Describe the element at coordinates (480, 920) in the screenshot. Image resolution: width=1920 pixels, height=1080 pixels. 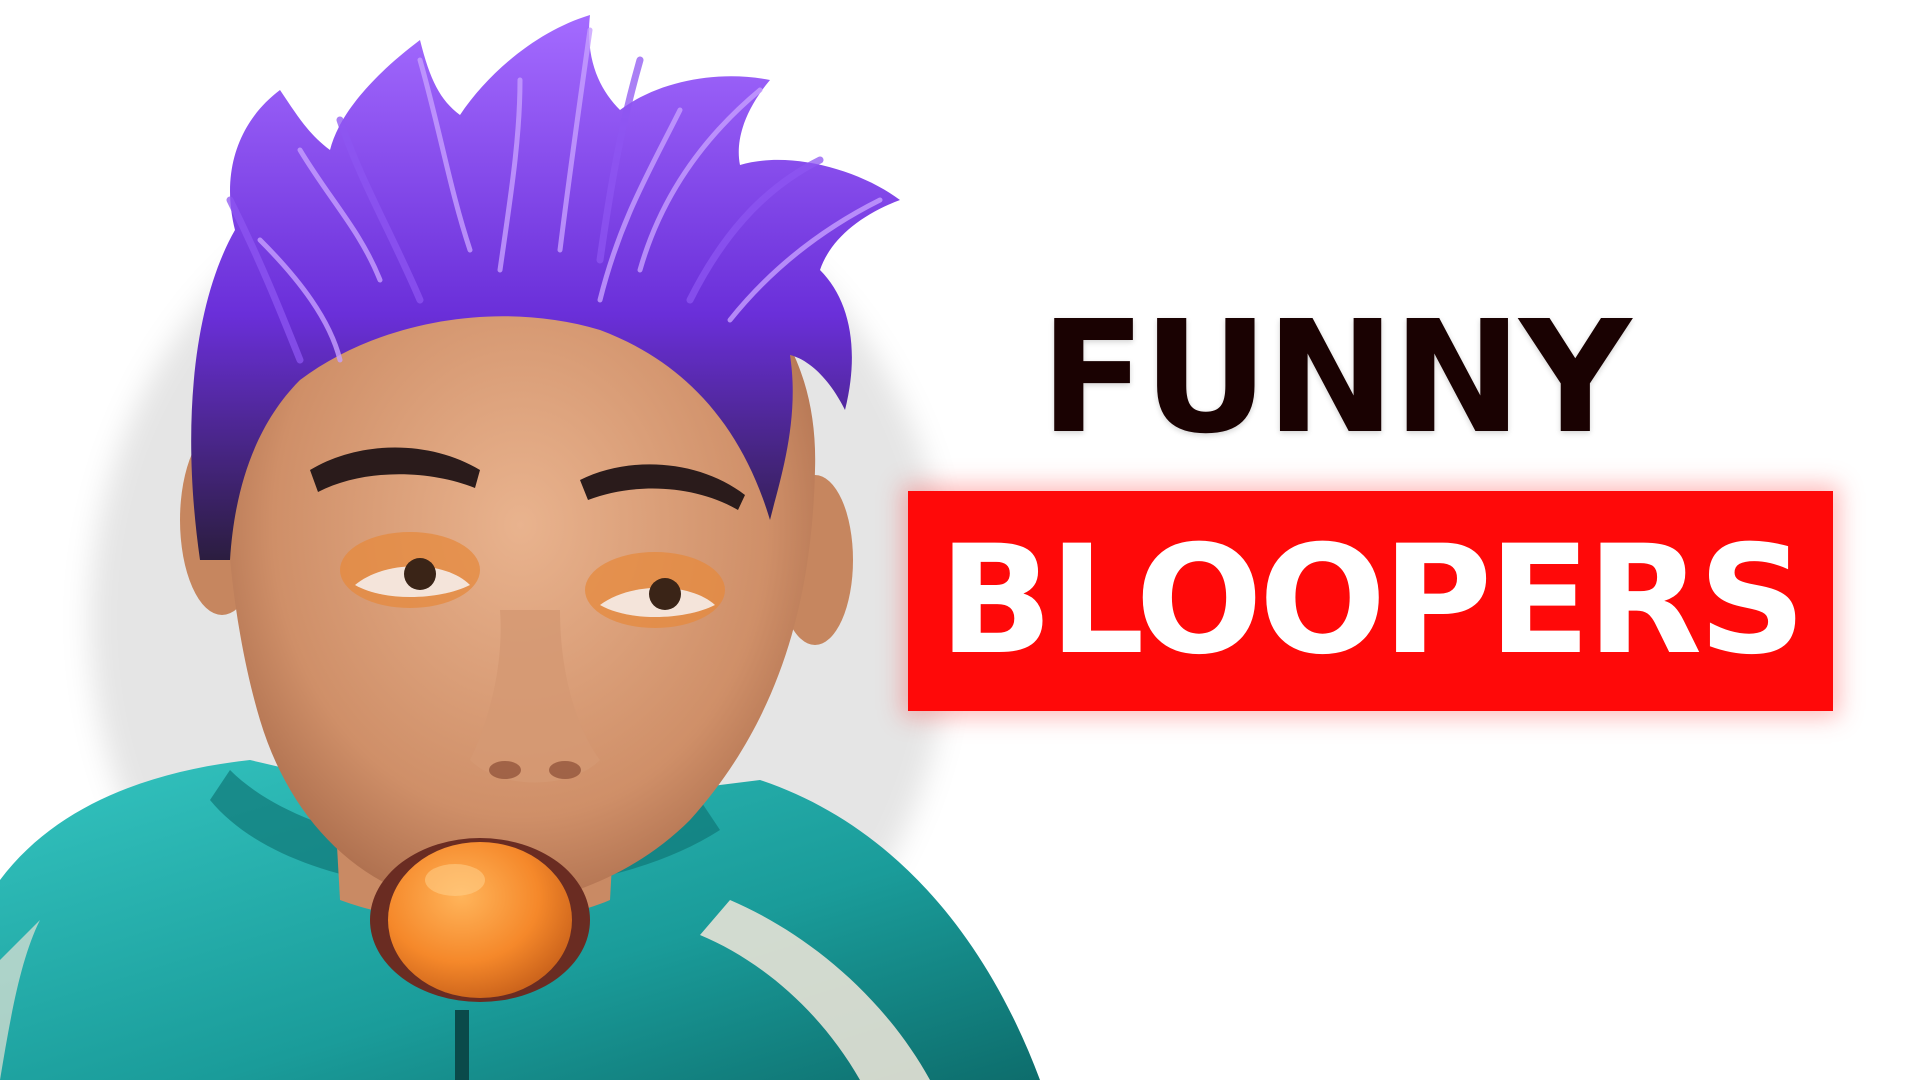
I see `orange-ball` at that location.